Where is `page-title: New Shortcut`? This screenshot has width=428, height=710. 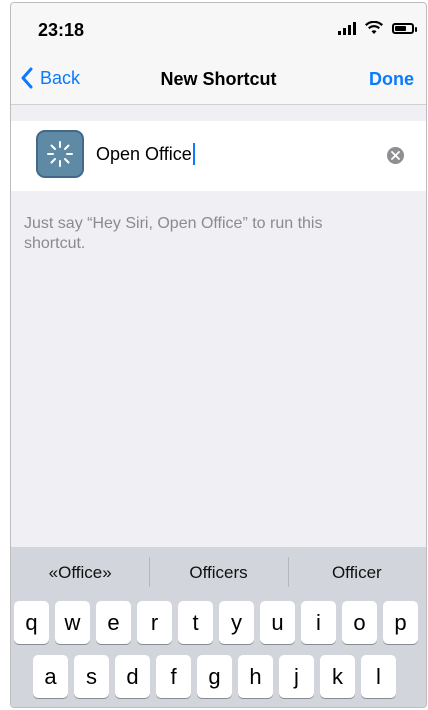
page-title: New Shortcut is located at coordinates (218, 79).